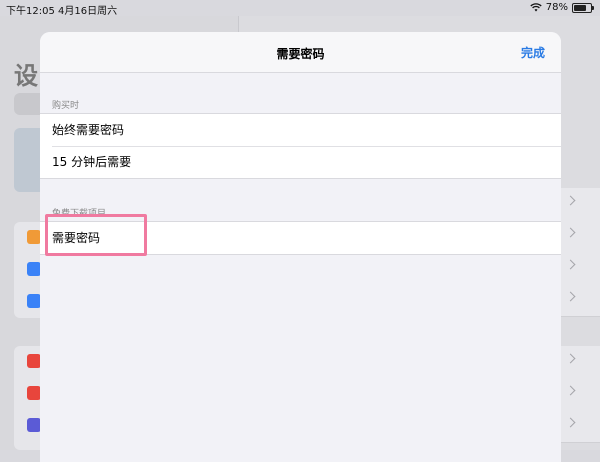  I want to click on done-button: 完成, so click(533, 52).